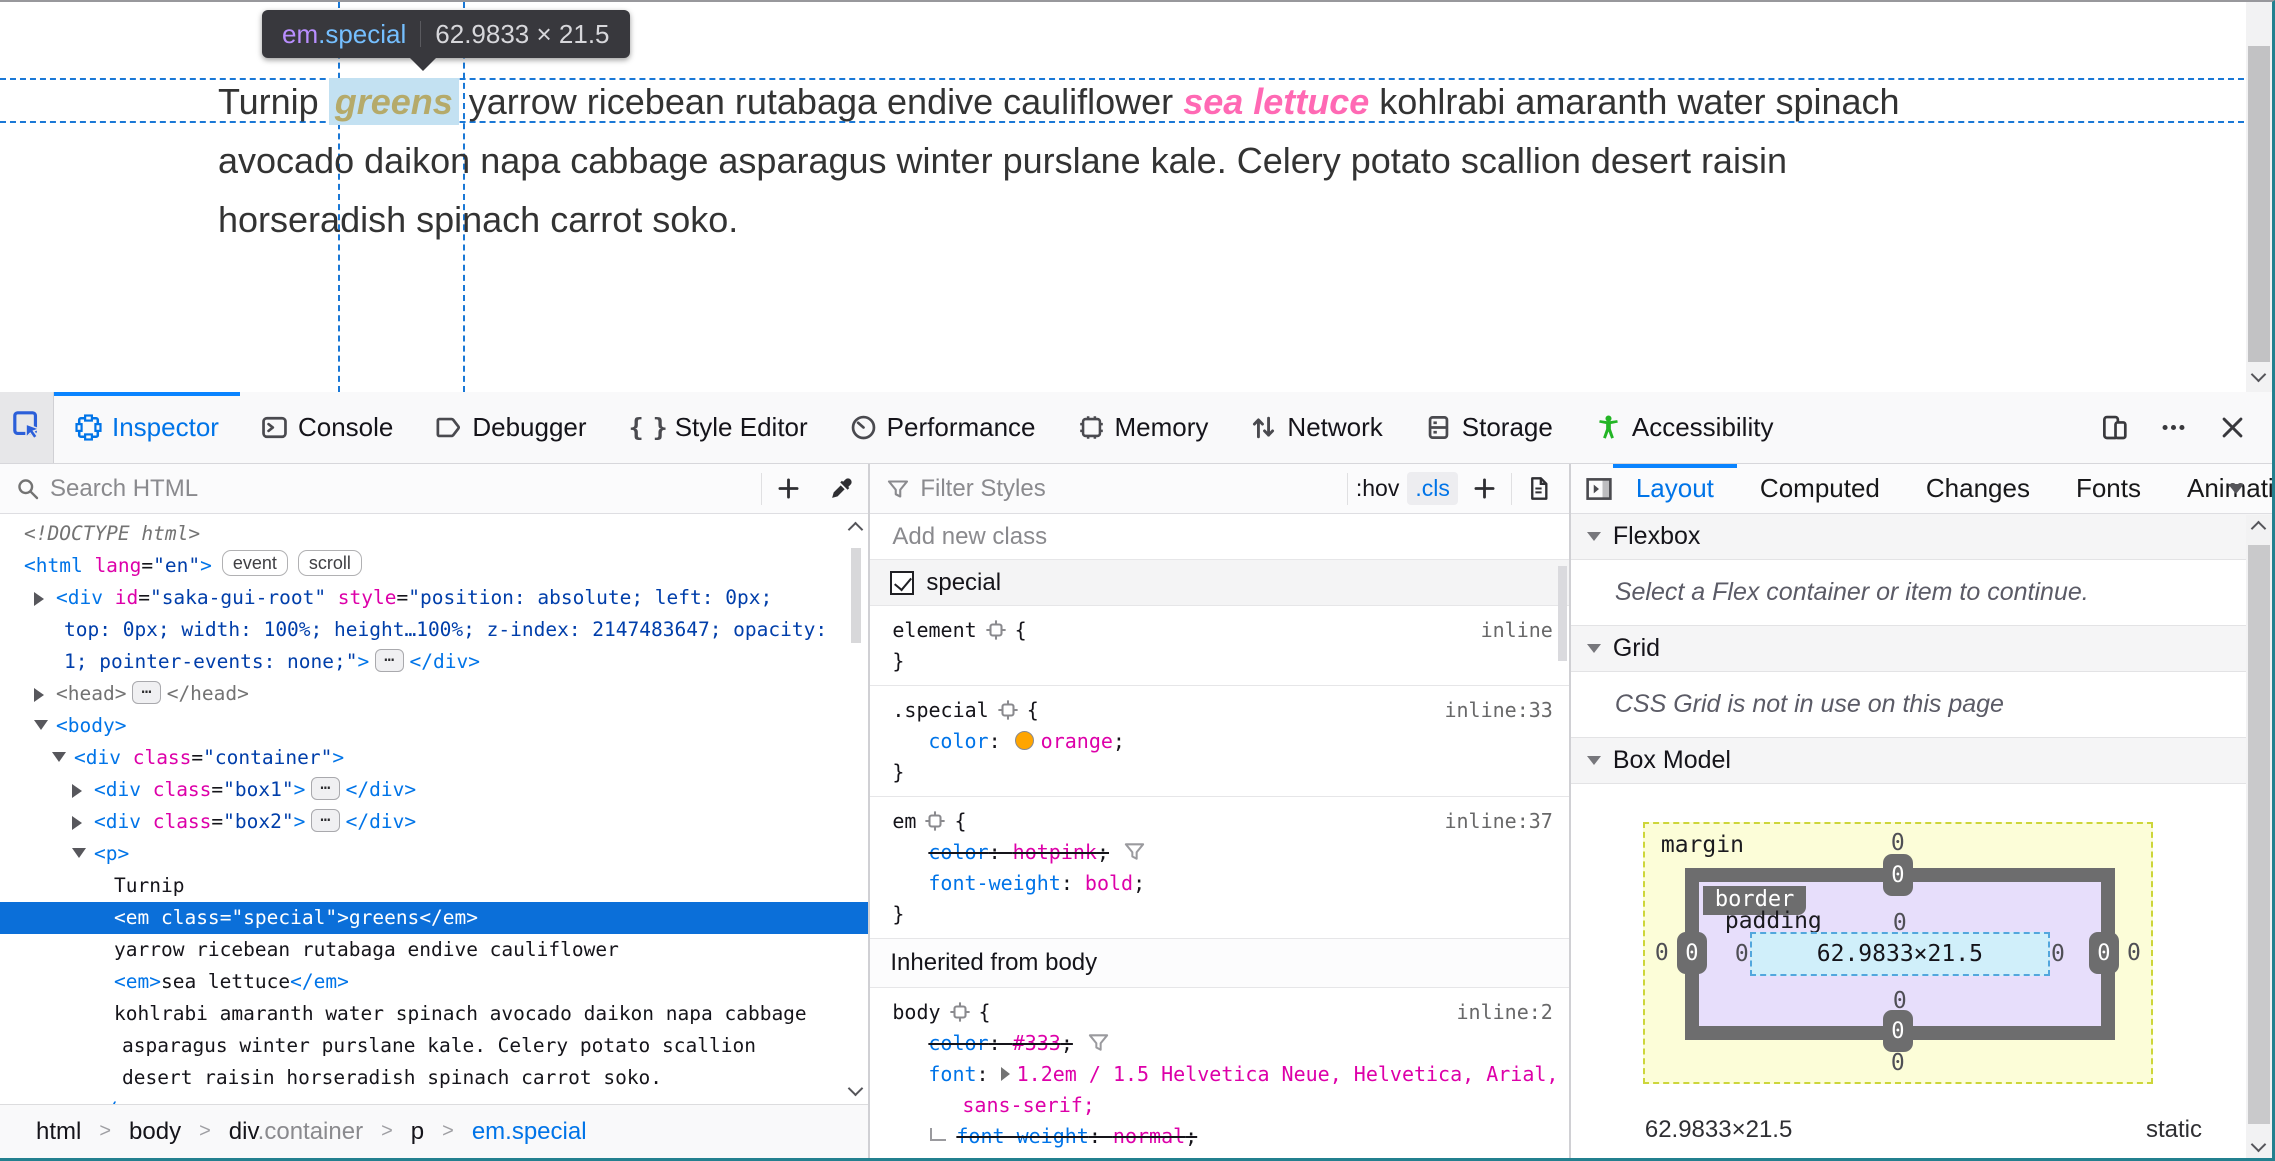 This screenshot has height=1161, width=2275. Describe the element at coordinates (1897, 1031) in the screenshot. I see `border-bottom-value: 0` at that location.